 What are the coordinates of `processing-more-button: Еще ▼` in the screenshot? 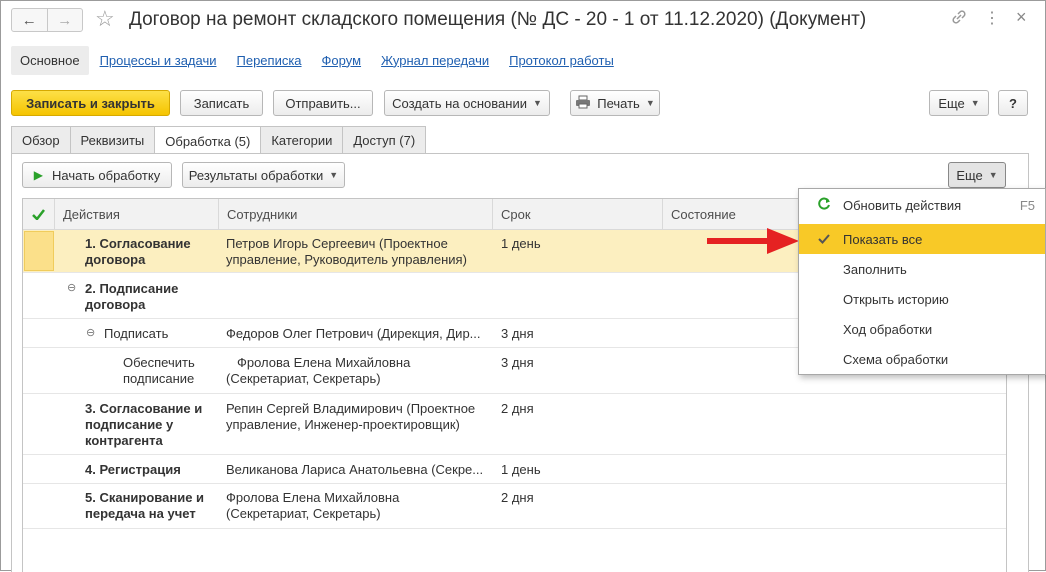 It's located at (977, 175).